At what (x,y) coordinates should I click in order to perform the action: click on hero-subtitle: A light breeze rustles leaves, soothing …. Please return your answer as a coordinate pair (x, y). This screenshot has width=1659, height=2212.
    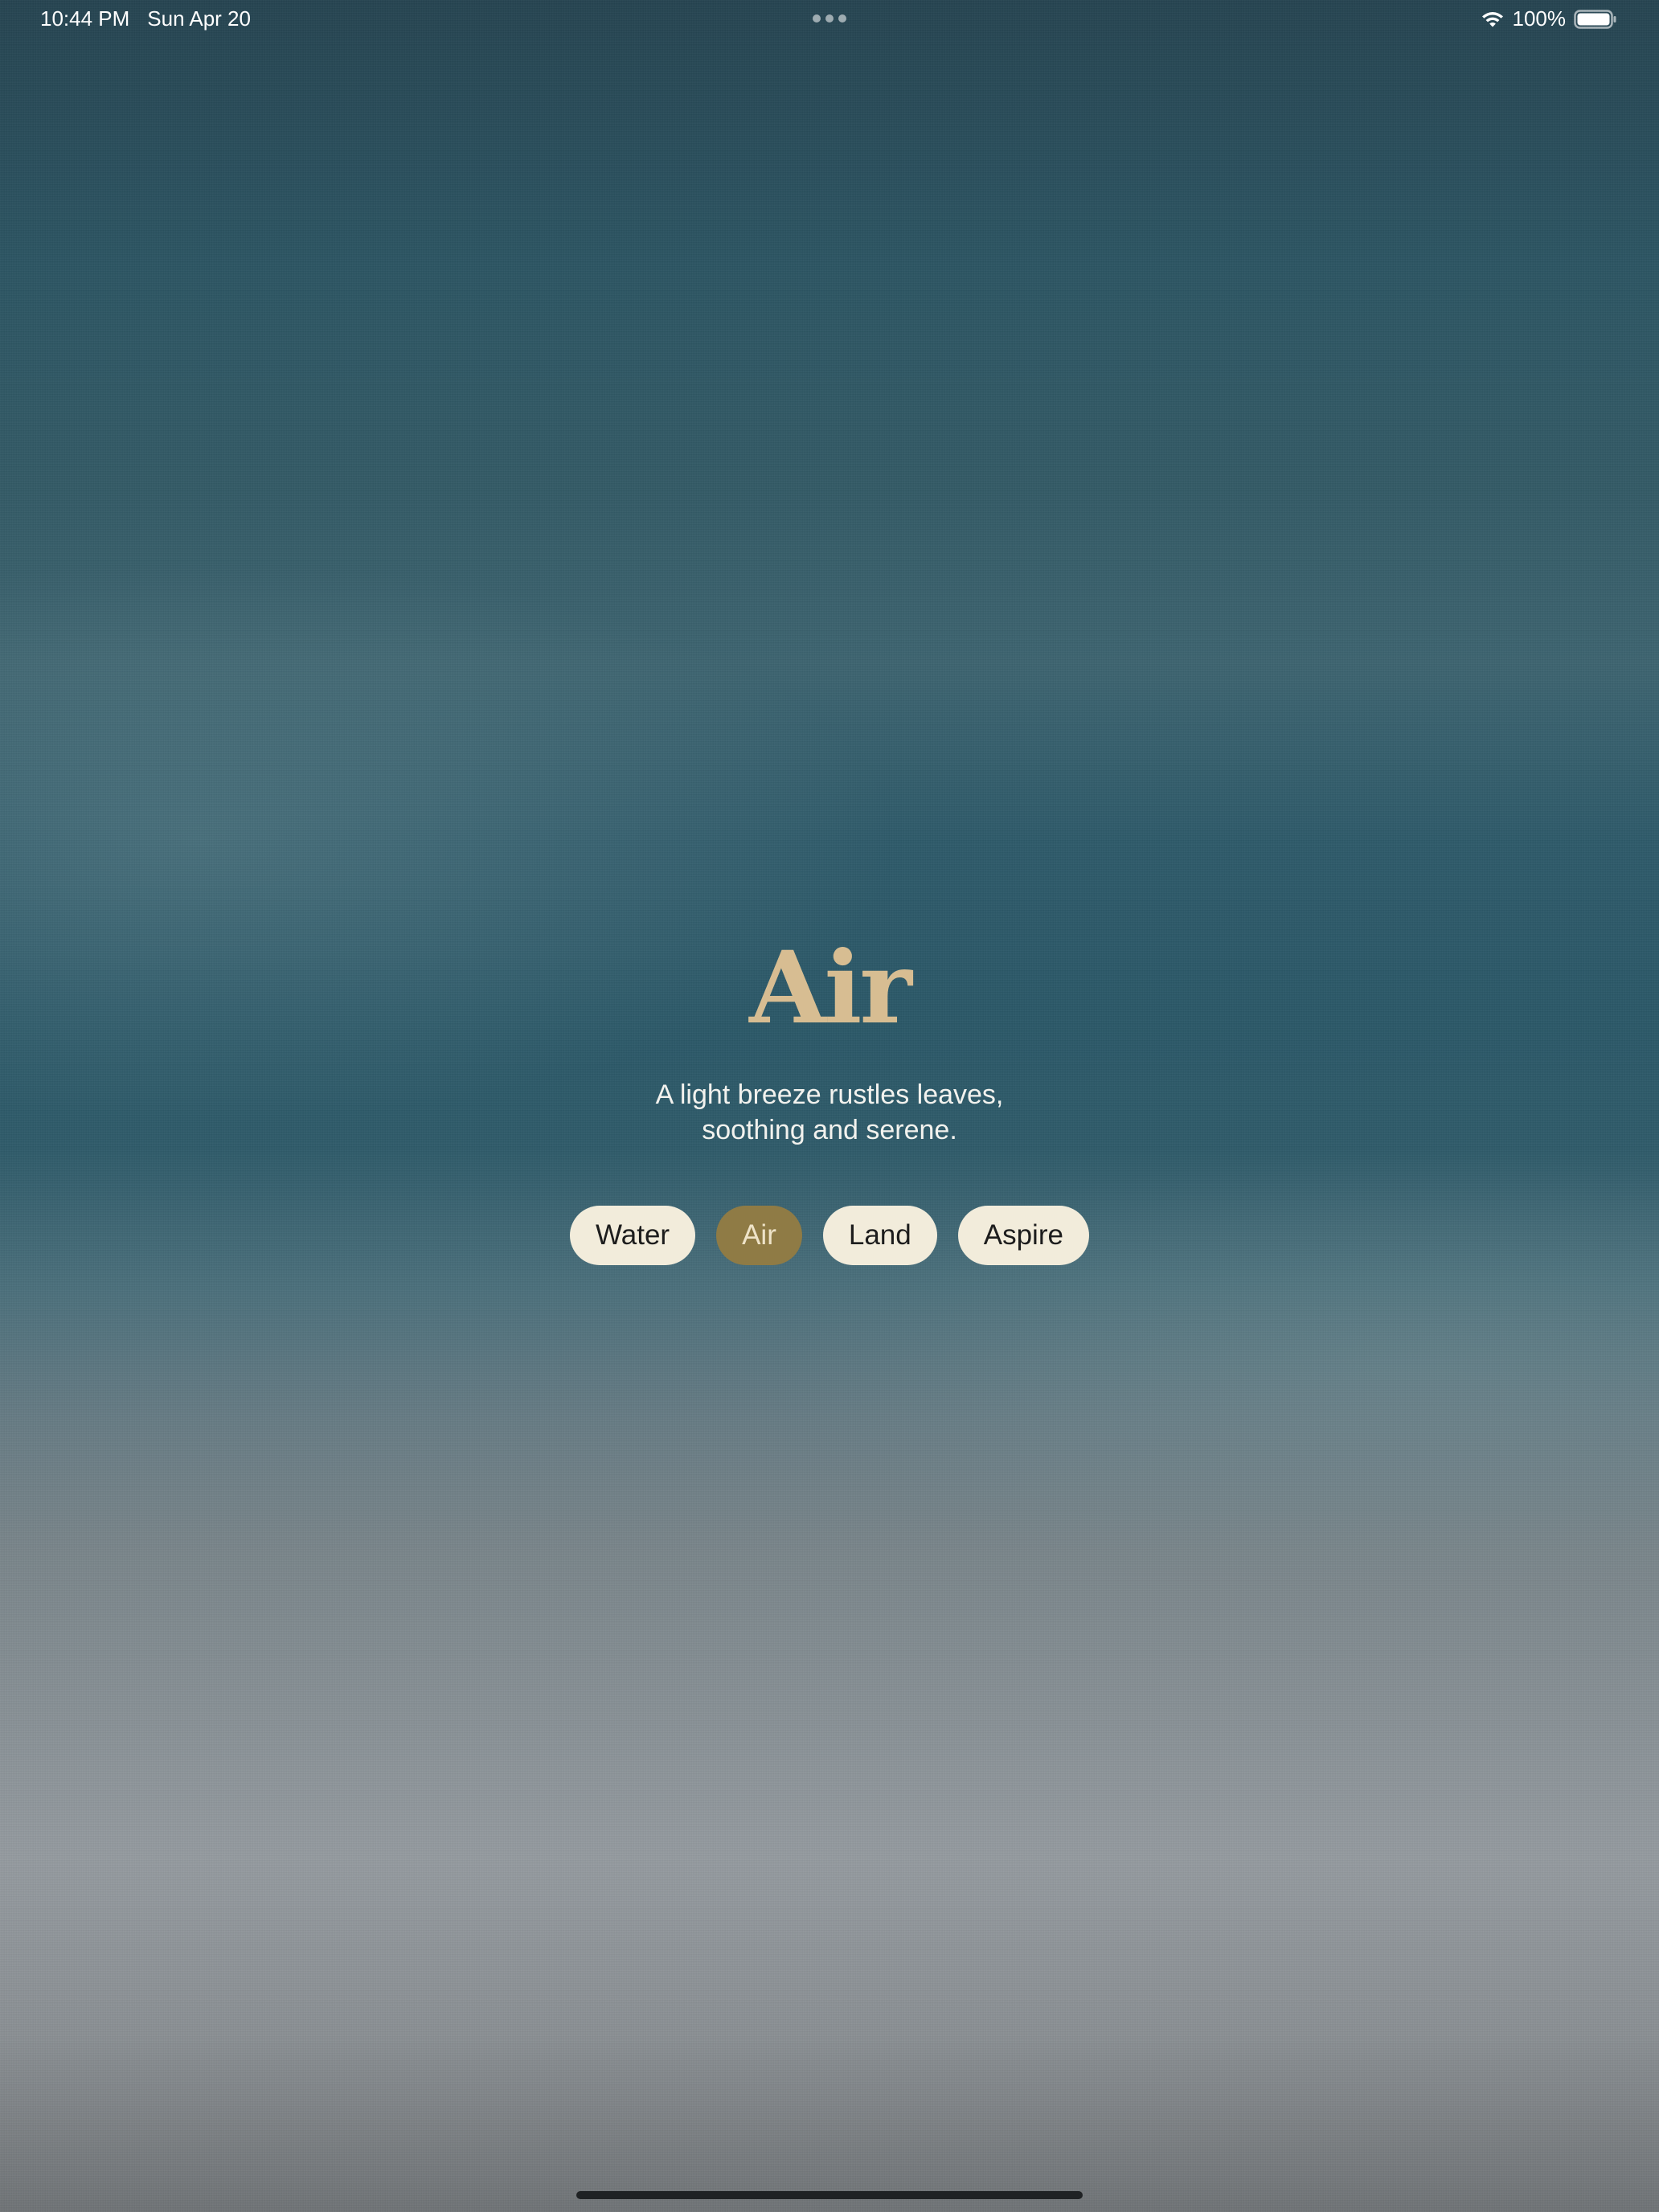
    Looking at the image, I should click on (829, 1112).